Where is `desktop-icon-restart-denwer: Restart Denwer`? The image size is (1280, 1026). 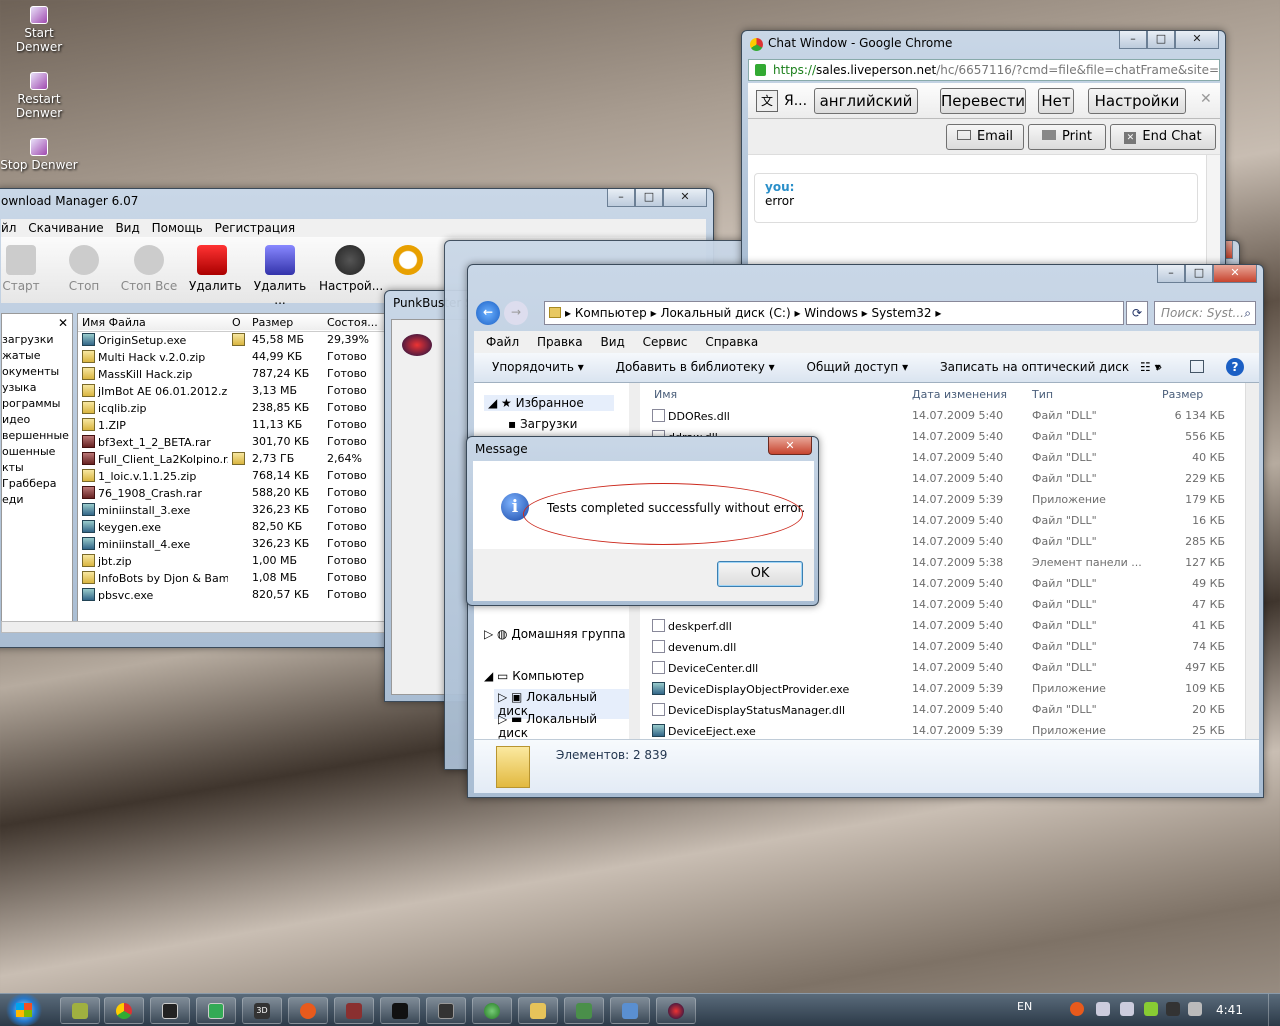 desktop-icon-restart-denwer: Restart Denwer is located at coordinates (39, 96).